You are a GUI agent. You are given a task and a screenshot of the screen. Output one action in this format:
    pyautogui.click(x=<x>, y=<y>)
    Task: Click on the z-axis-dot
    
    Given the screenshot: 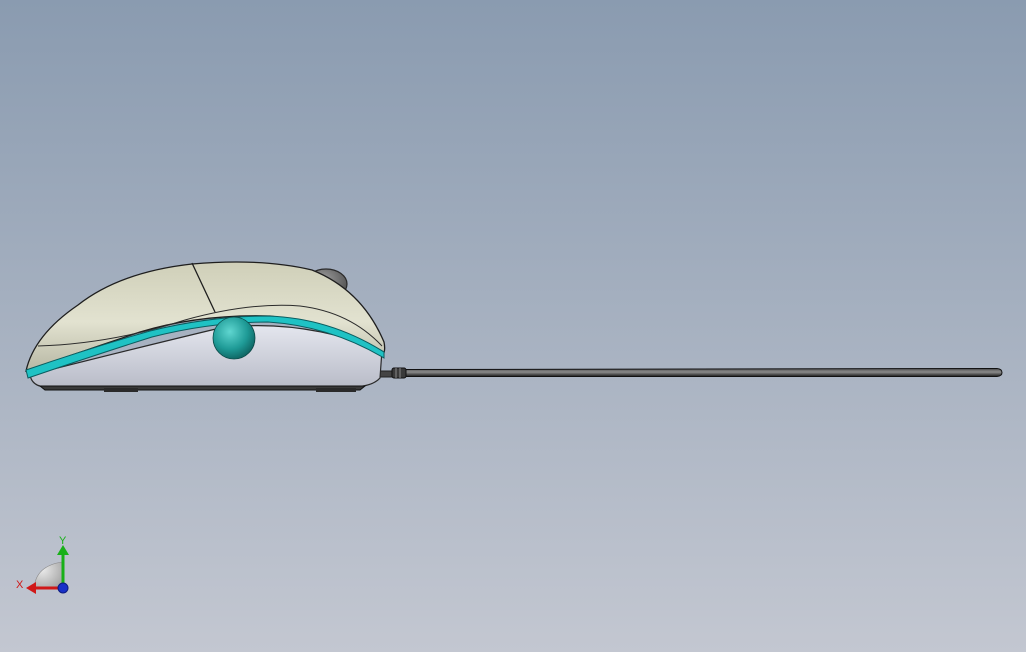 What is the action you would take?
    pyautogui.click(x=63, y=588)
    